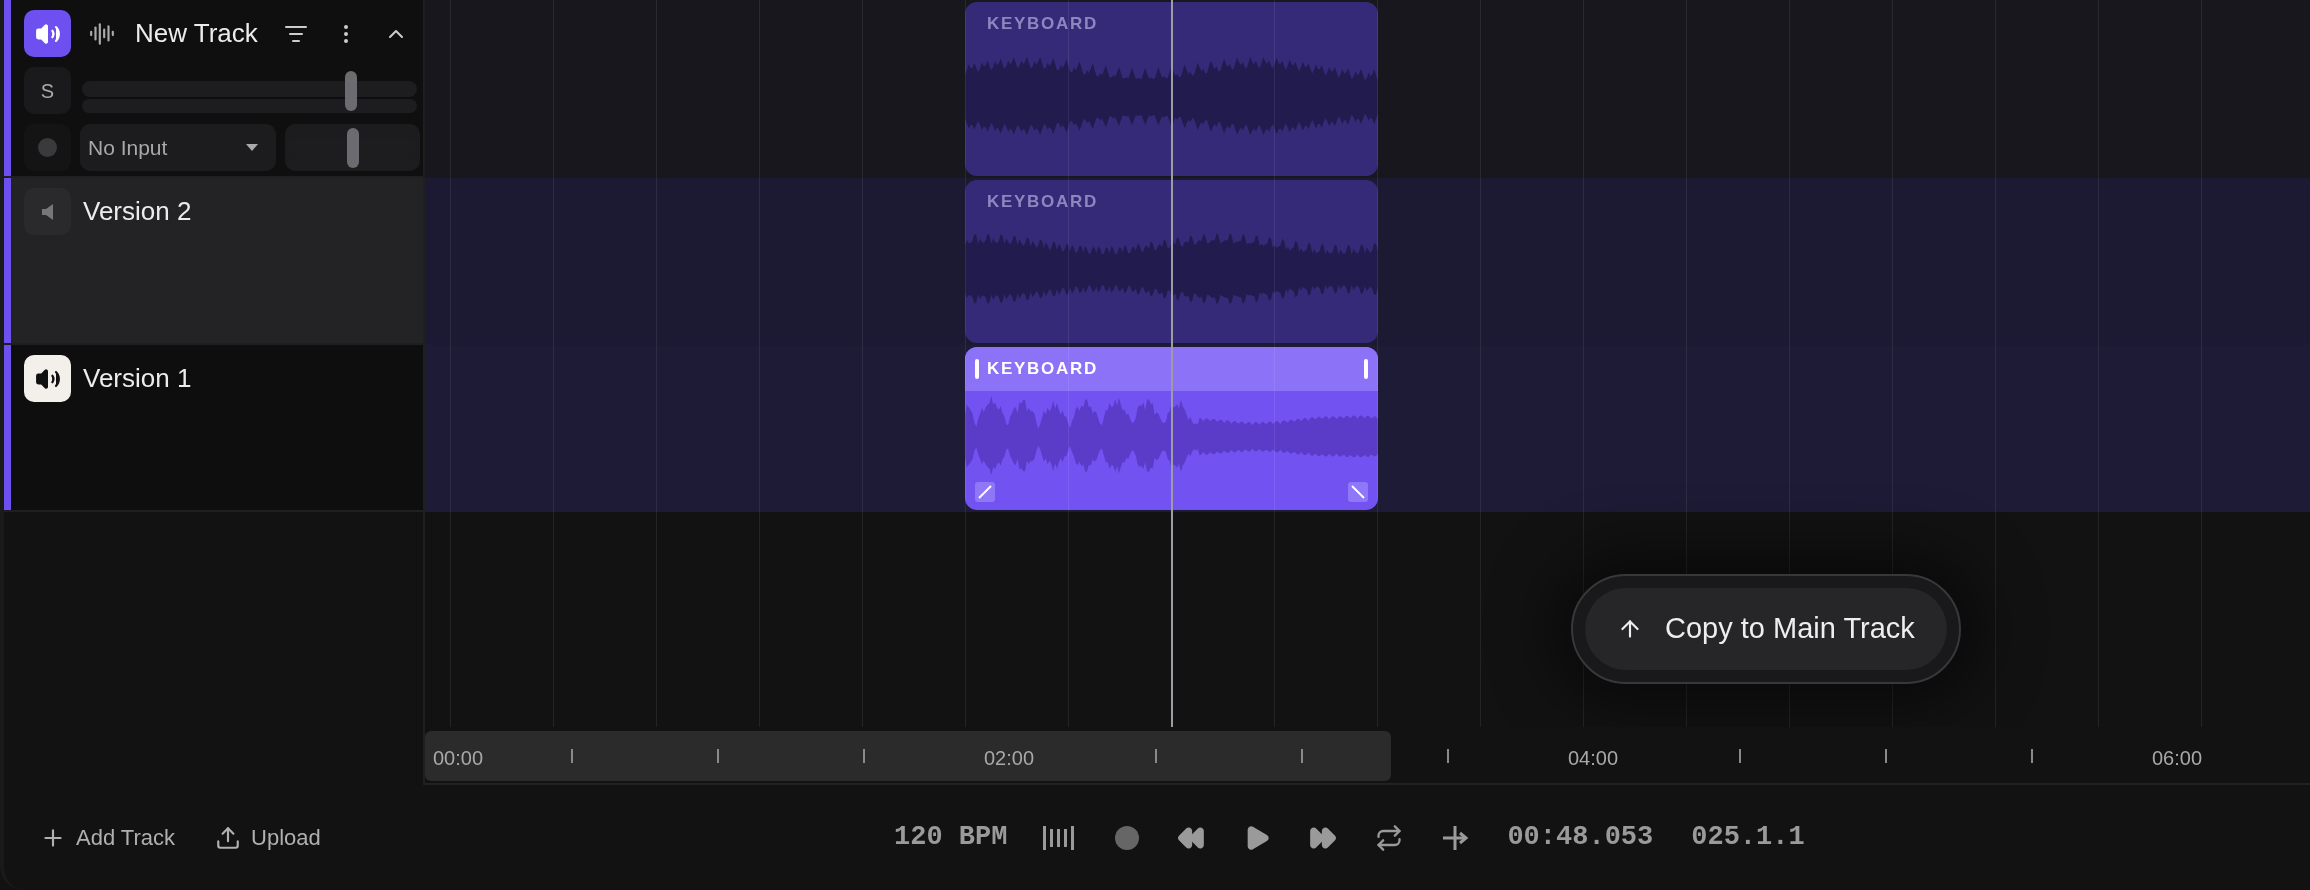 The height and width of the screenshot is (890, 2310). Describe the element at coordinates (137, 378) in the screenshot. I see `track-name: Version 1` at that location.